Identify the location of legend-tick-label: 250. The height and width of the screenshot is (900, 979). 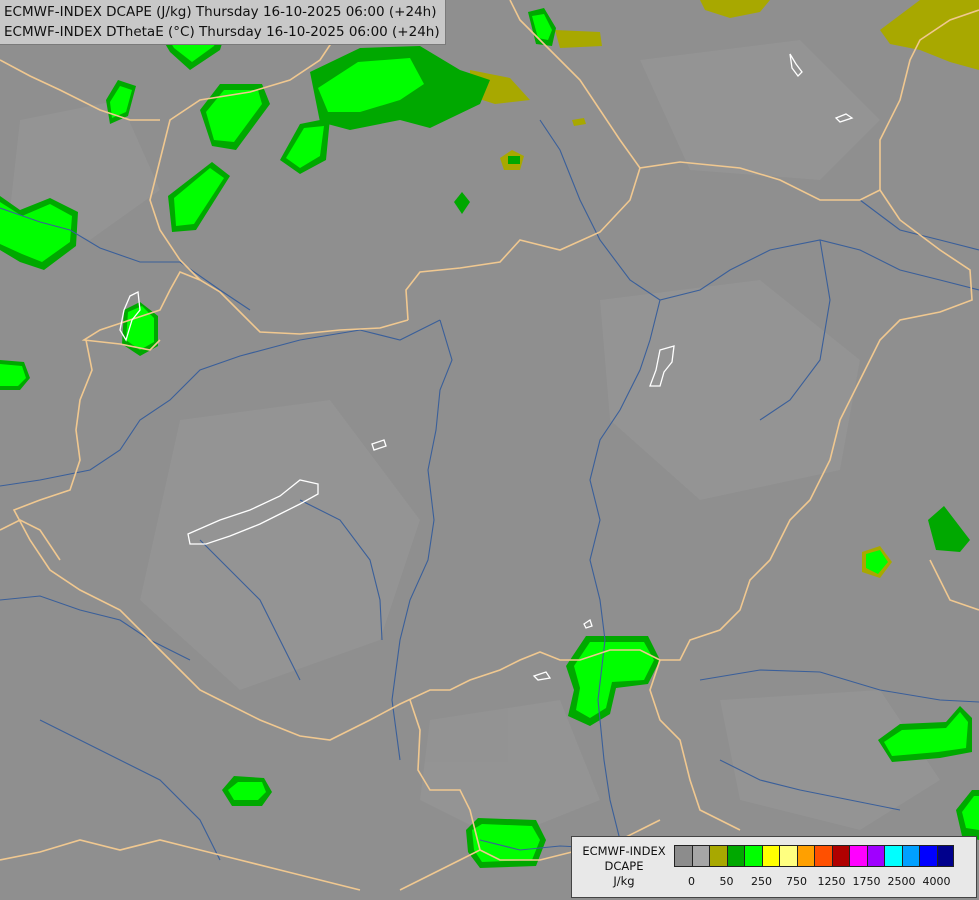
(761, 881).